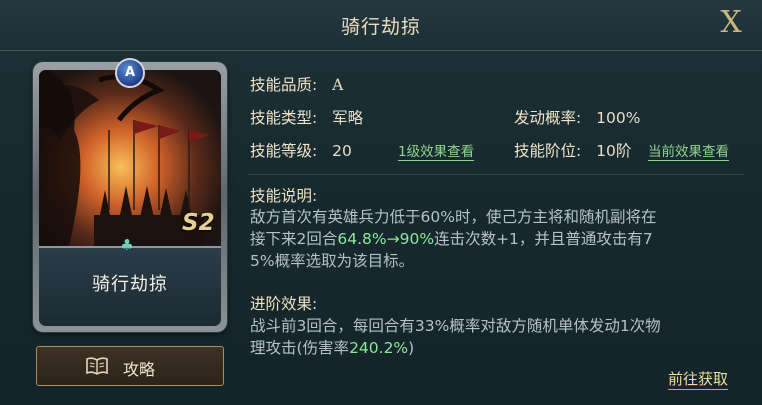  I want to click on advanced-line-2: 理攻击(伤害率240.2%), so click(490, 348).